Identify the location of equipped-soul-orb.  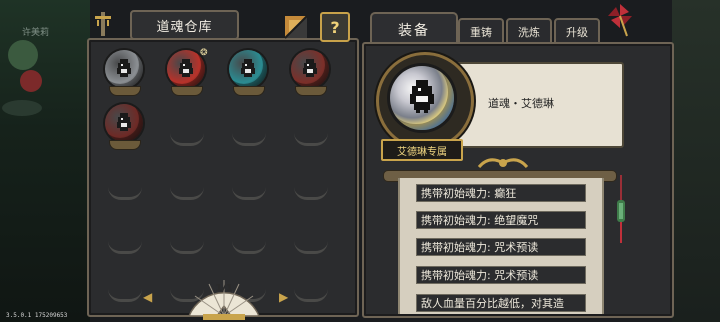
(422, 98).